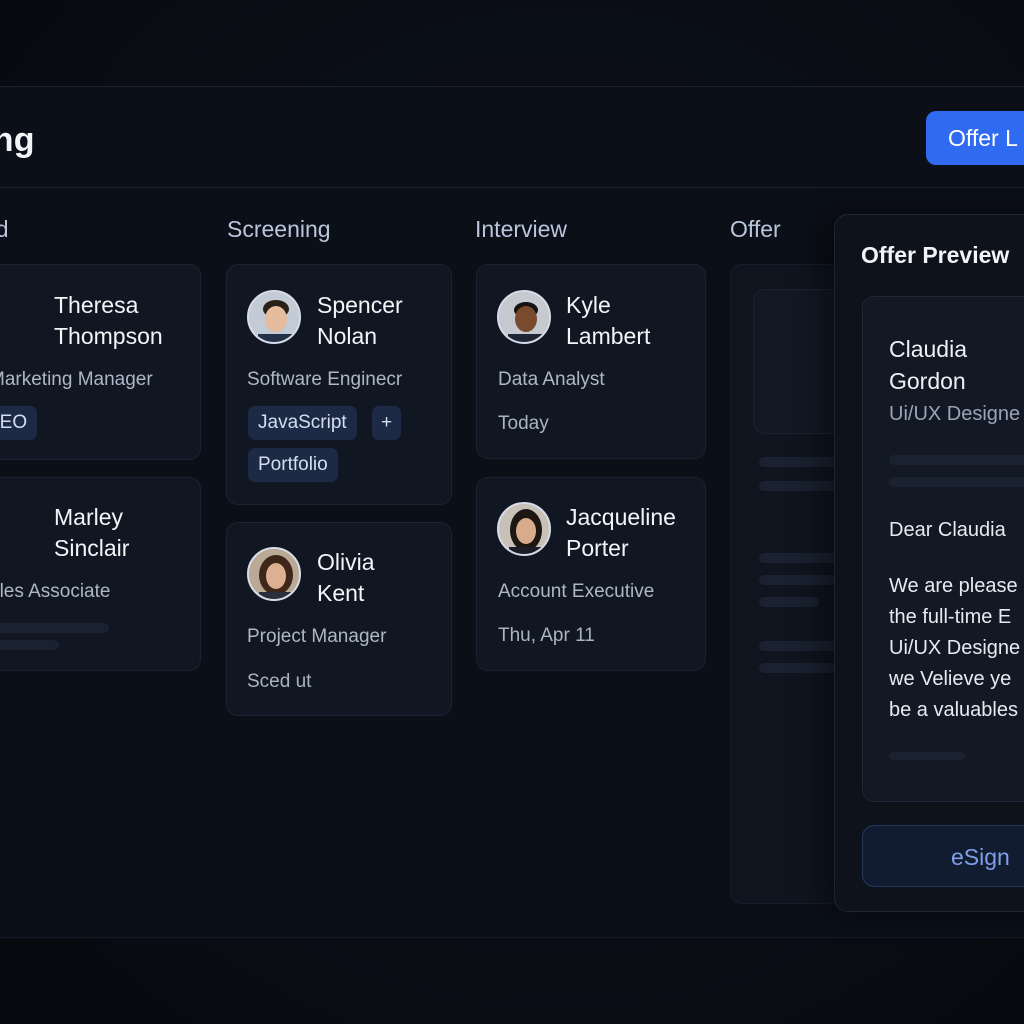 Image resolution: width=1024 pixels, height=1024 pixels. I want to click on candidate-name-line2: Gordon, so click(927, 381).